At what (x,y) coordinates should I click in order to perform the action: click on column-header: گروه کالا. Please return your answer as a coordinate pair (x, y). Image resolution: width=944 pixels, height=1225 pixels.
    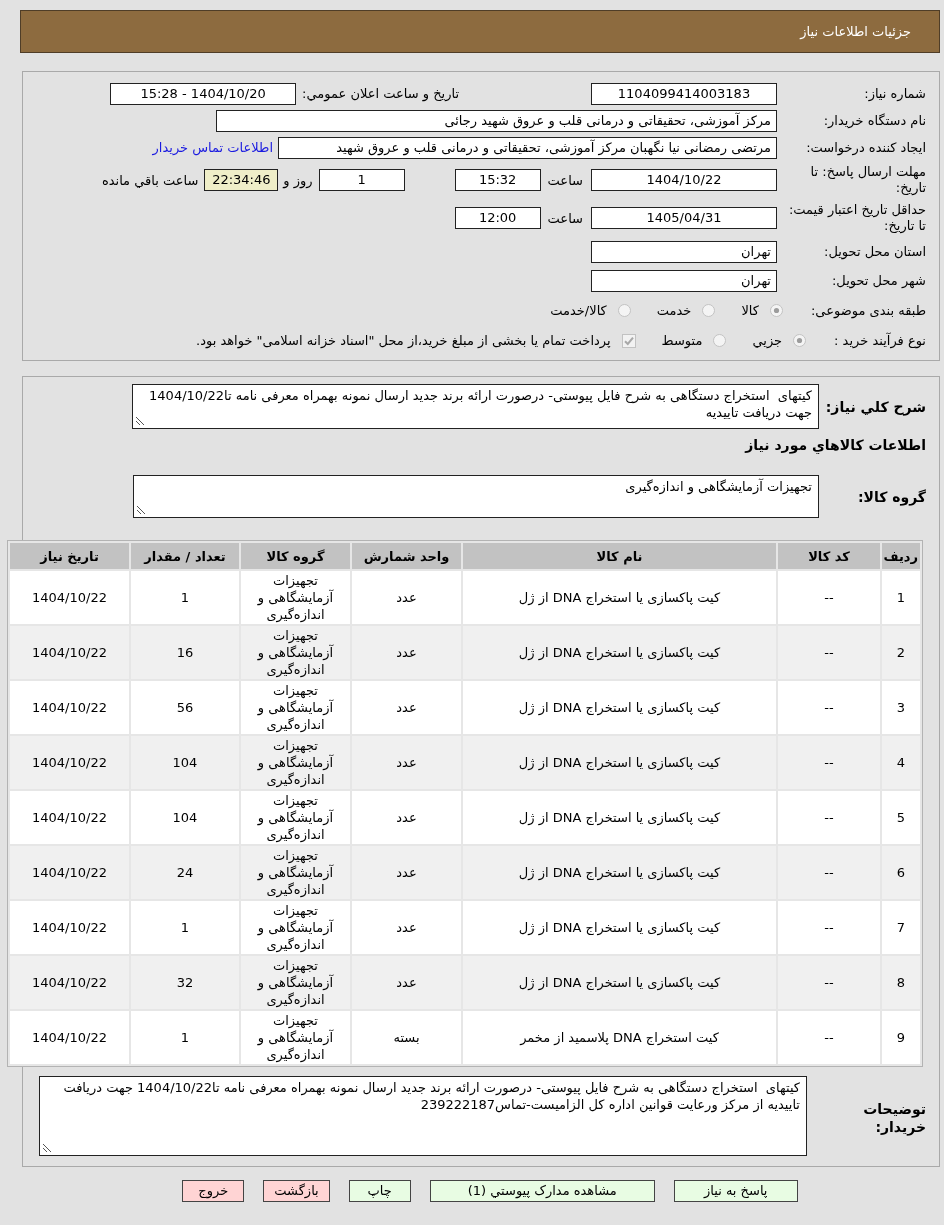
    Looking at the image, I should click on (295, 556).